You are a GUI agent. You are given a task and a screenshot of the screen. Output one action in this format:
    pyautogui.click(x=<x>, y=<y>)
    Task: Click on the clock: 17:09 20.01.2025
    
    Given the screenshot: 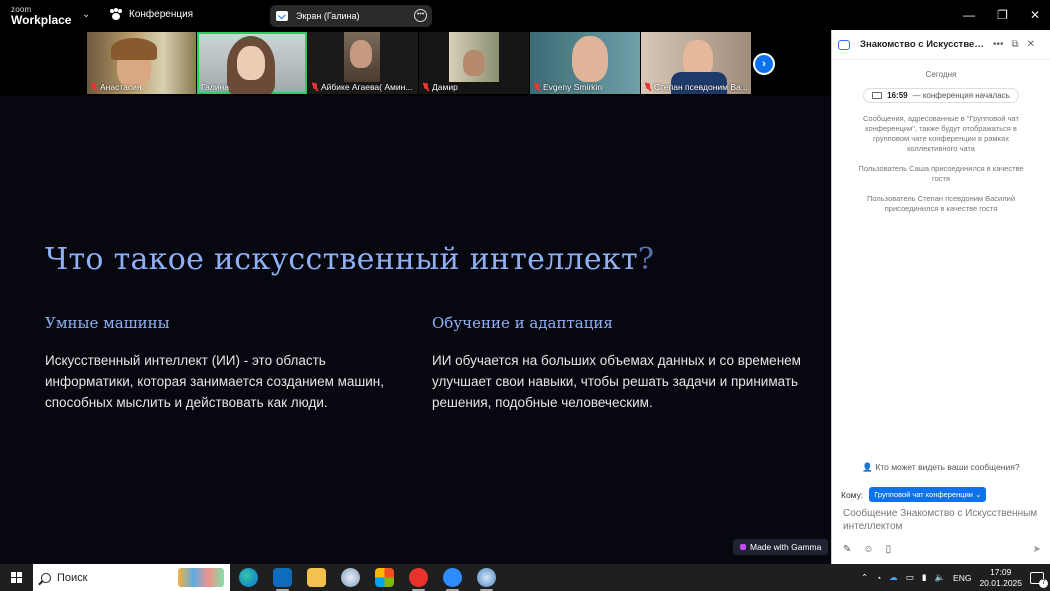 What is the action you would take?
    pyautogui.click(x=1000, y=578)
    